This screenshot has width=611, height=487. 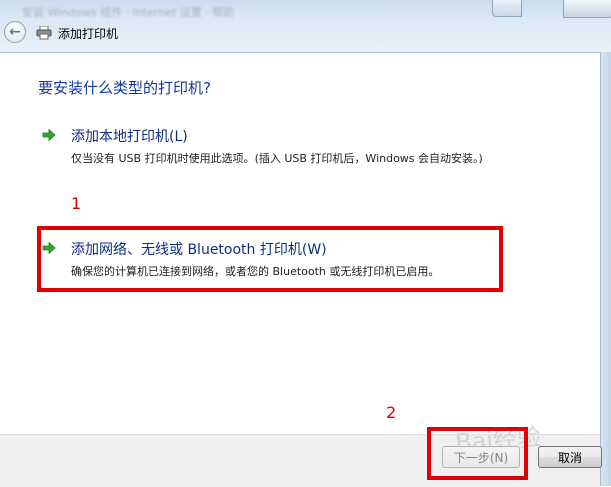 I want to click on back-button: ←, so click(x=15, y=32).